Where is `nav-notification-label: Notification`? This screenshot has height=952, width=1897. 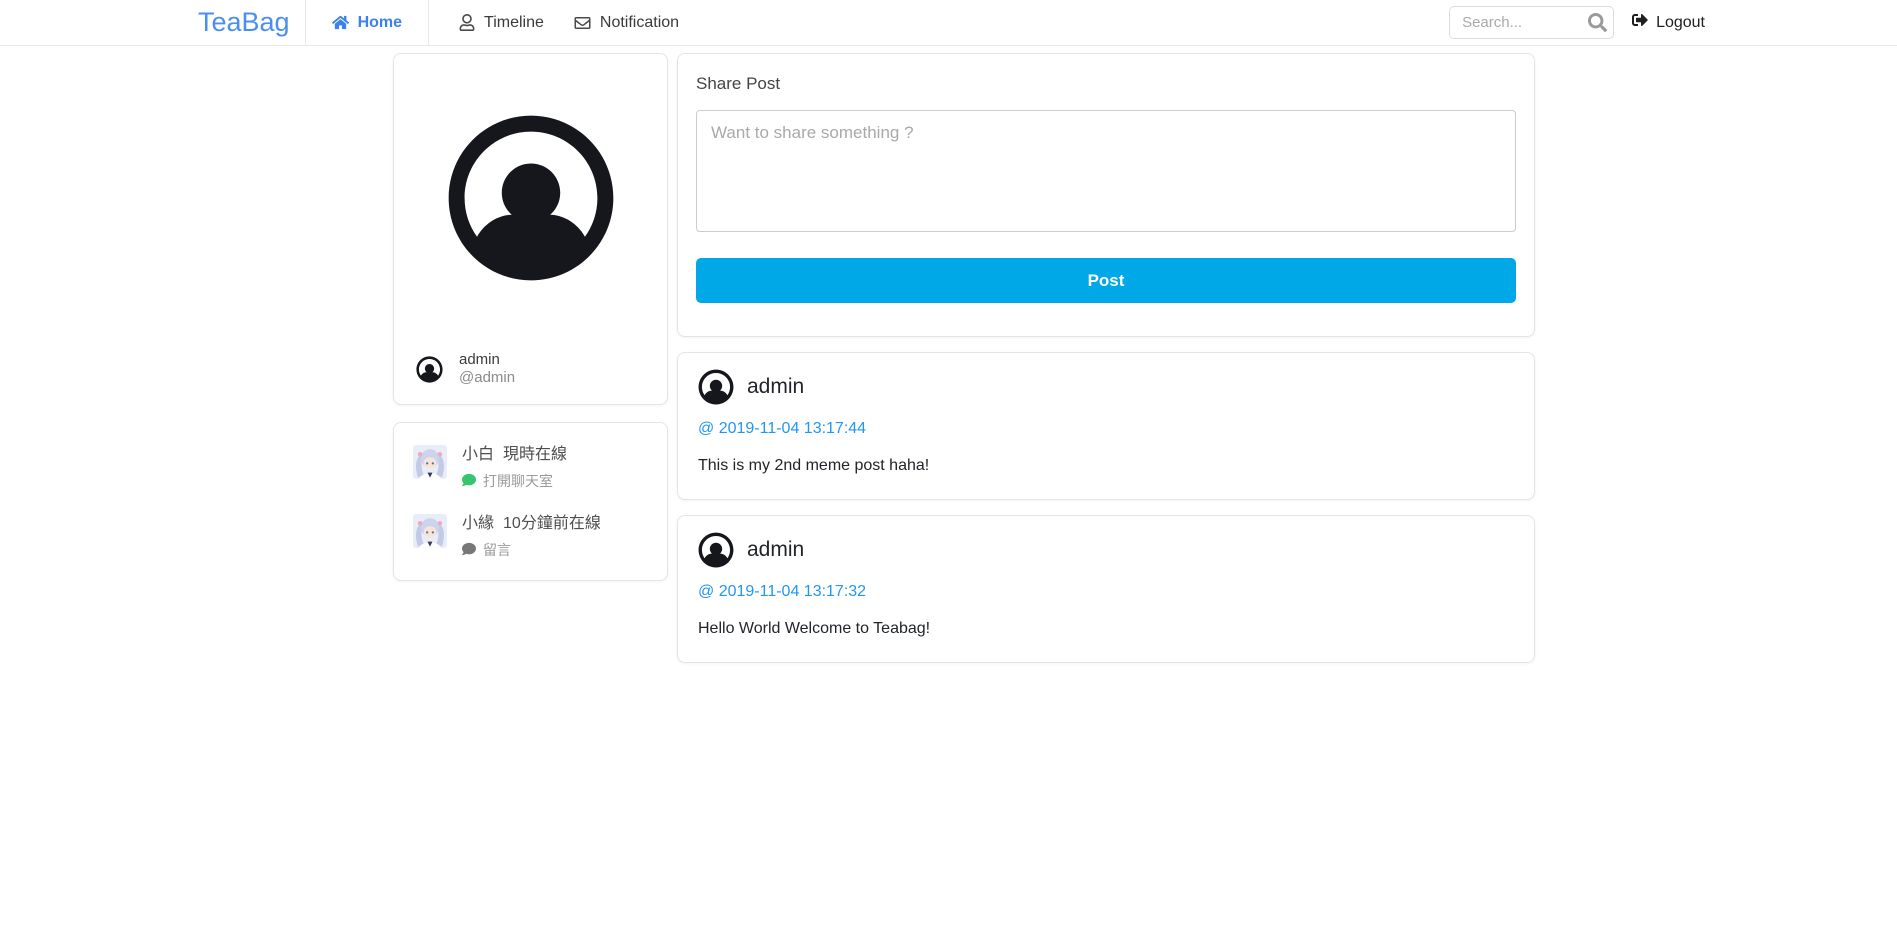 nav-notification-label: Notification is located at coordinates (639, 22).